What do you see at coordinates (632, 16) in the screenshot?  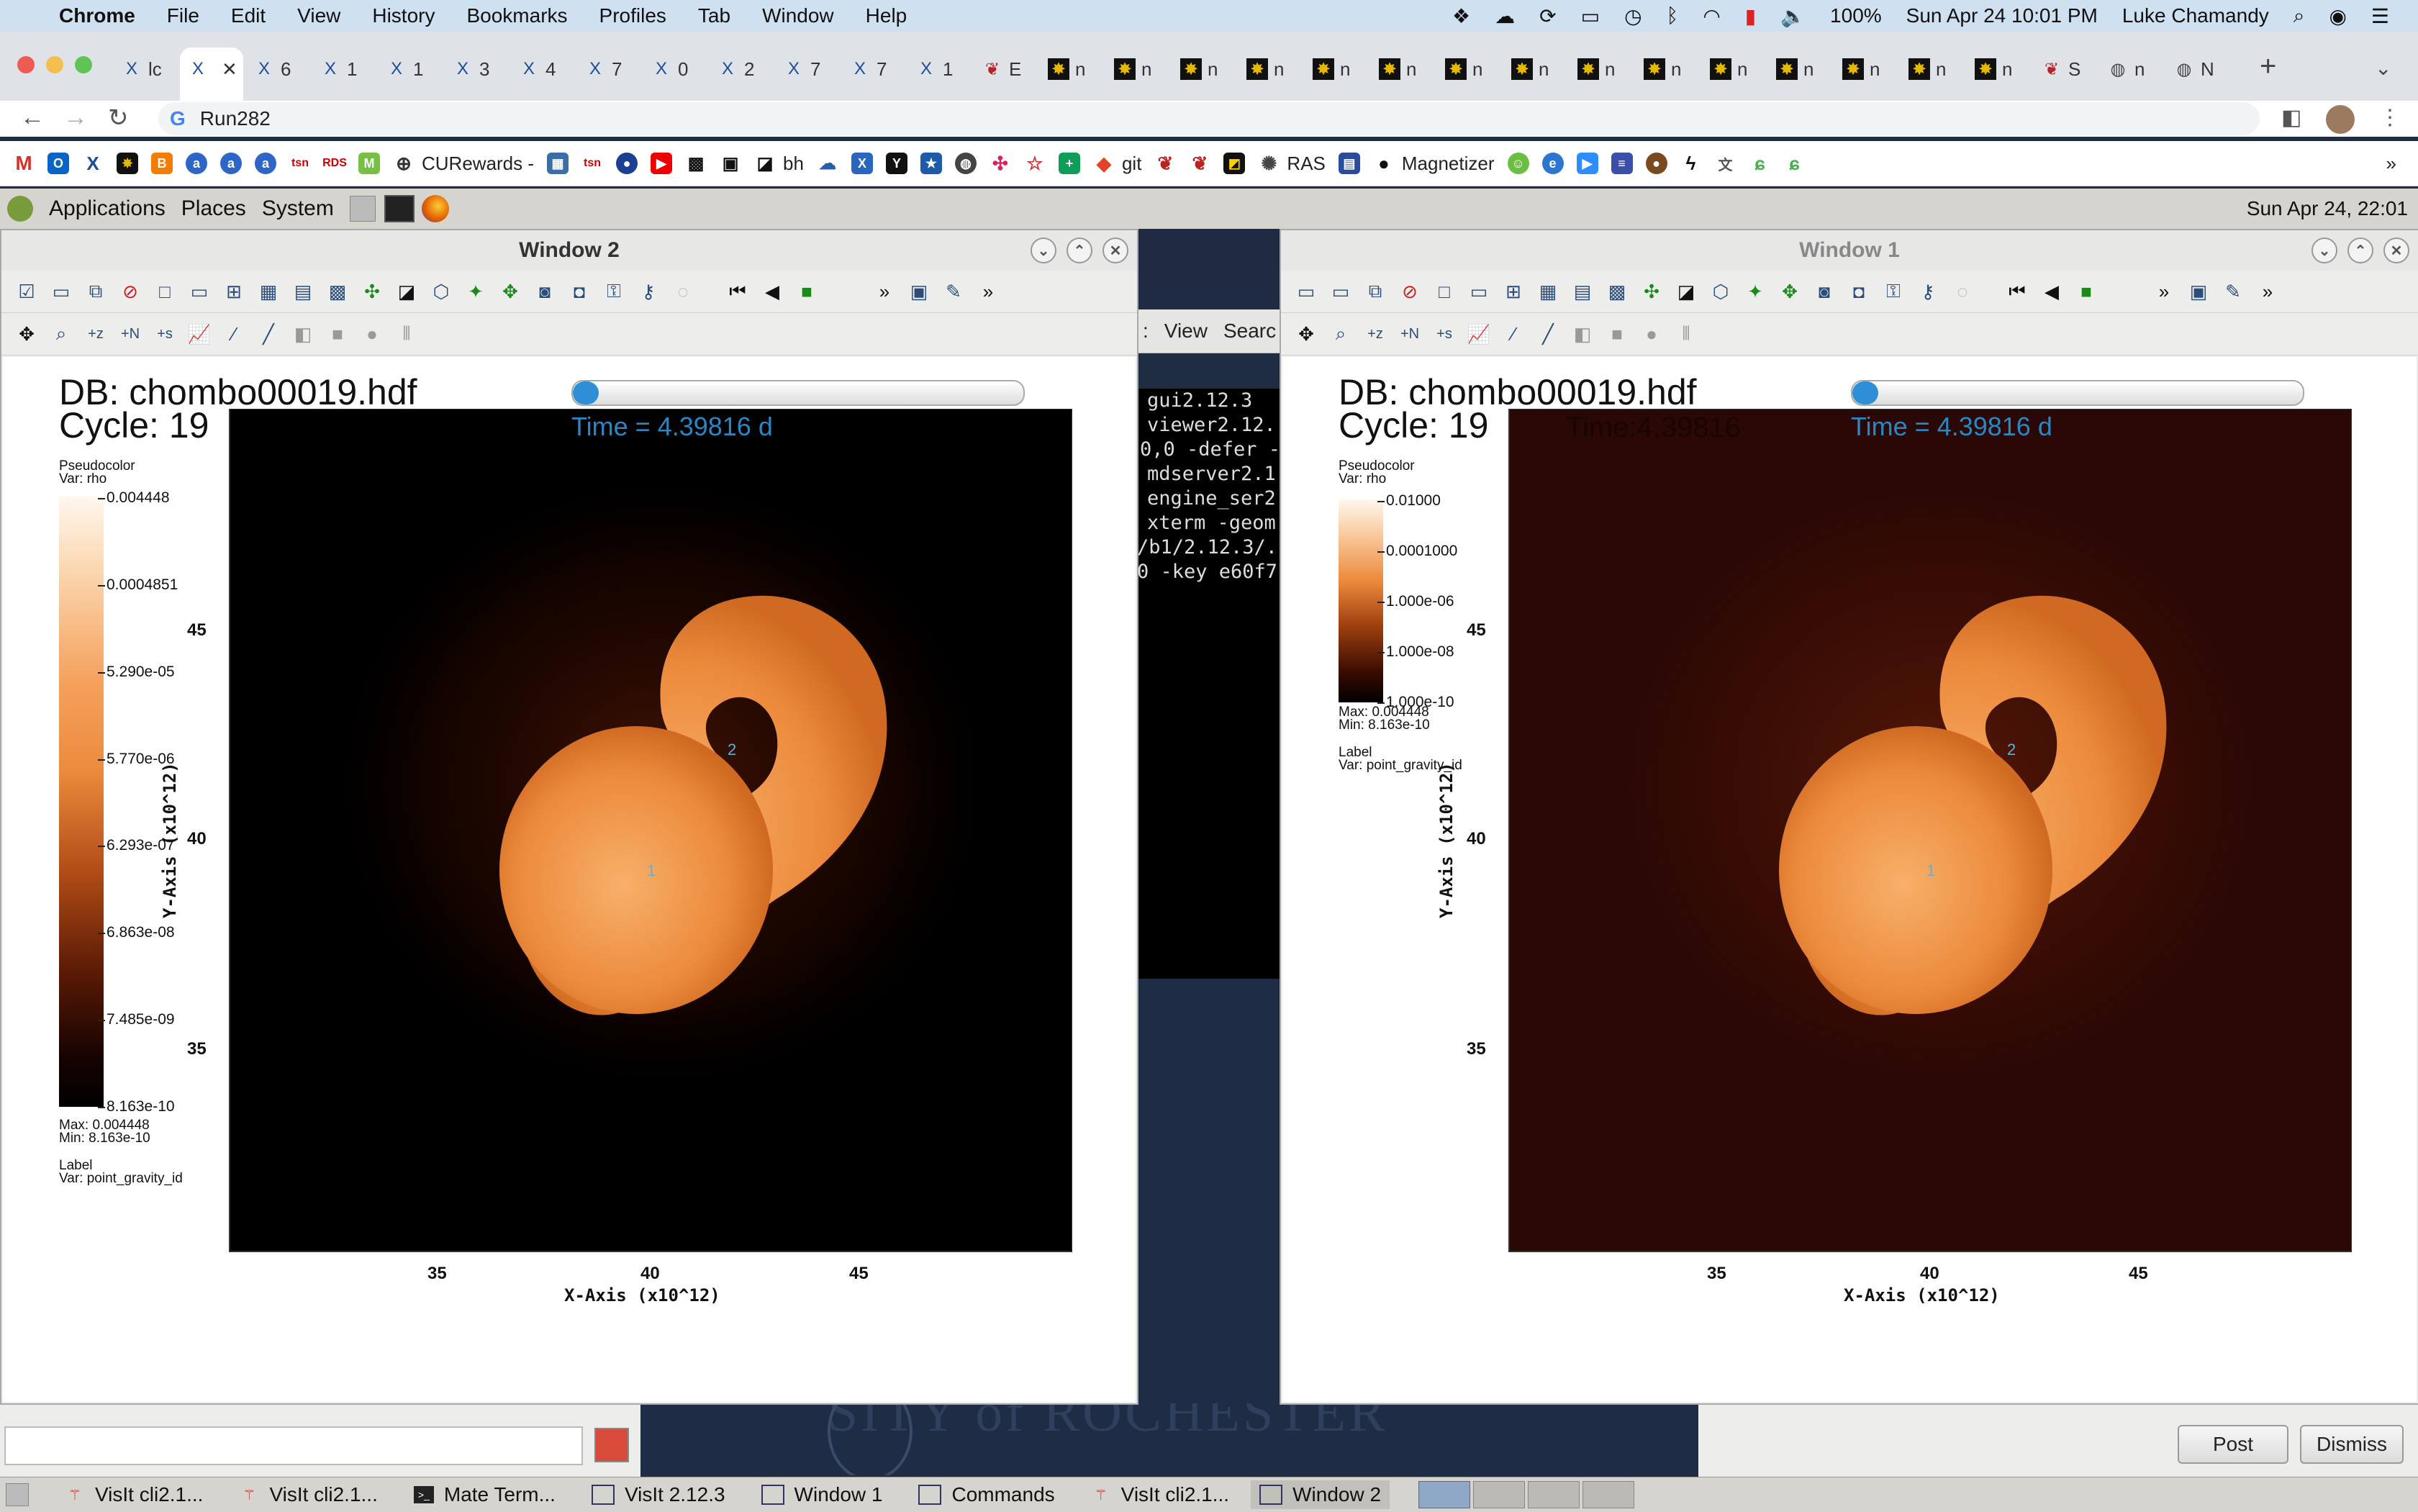 I see `menu-profiles: Profiles` at bounding box center [632, 16].